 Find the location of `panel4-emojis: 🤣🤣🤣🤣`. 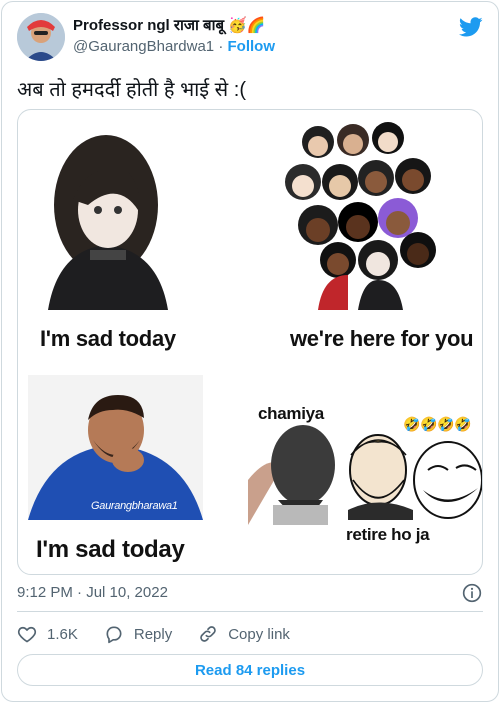

panel4-emojis: 🤣🤣🤣🤣 is located at coordinates (437, 424).